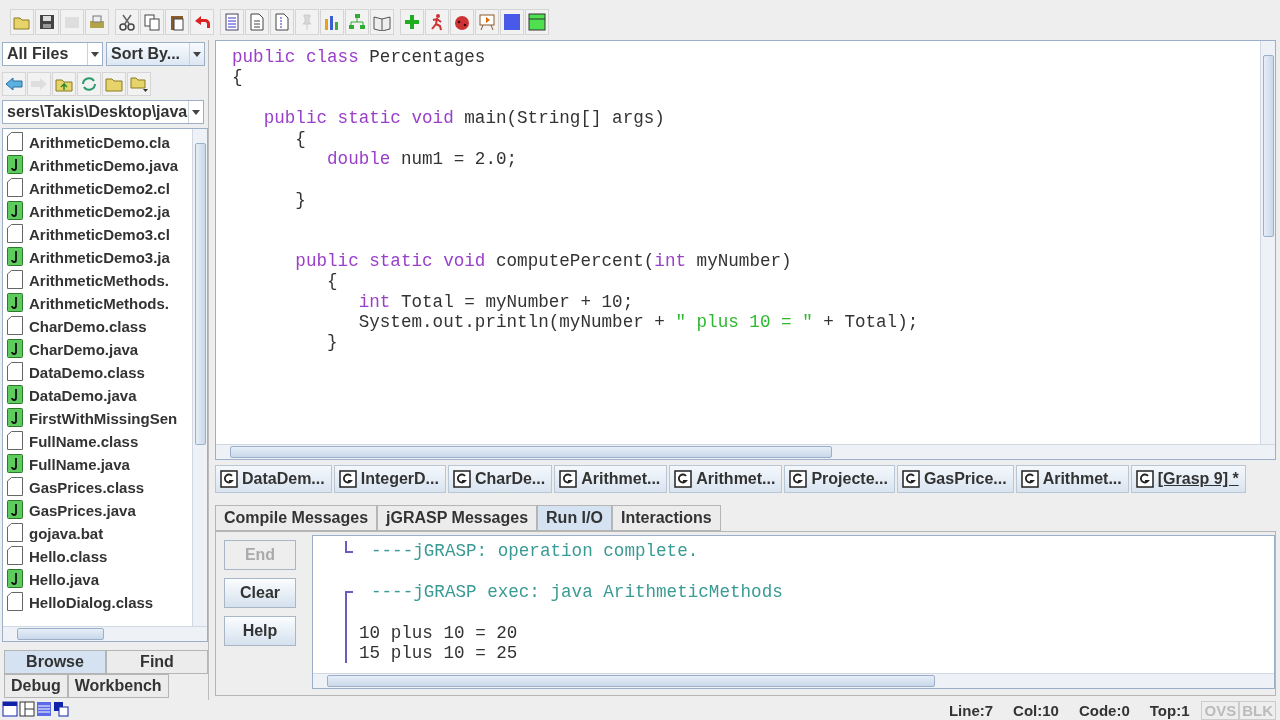 This screenshot has height=720, width=1280. I want to click on file-name: ArithmeticDemo3.cl, so click(99, 234).